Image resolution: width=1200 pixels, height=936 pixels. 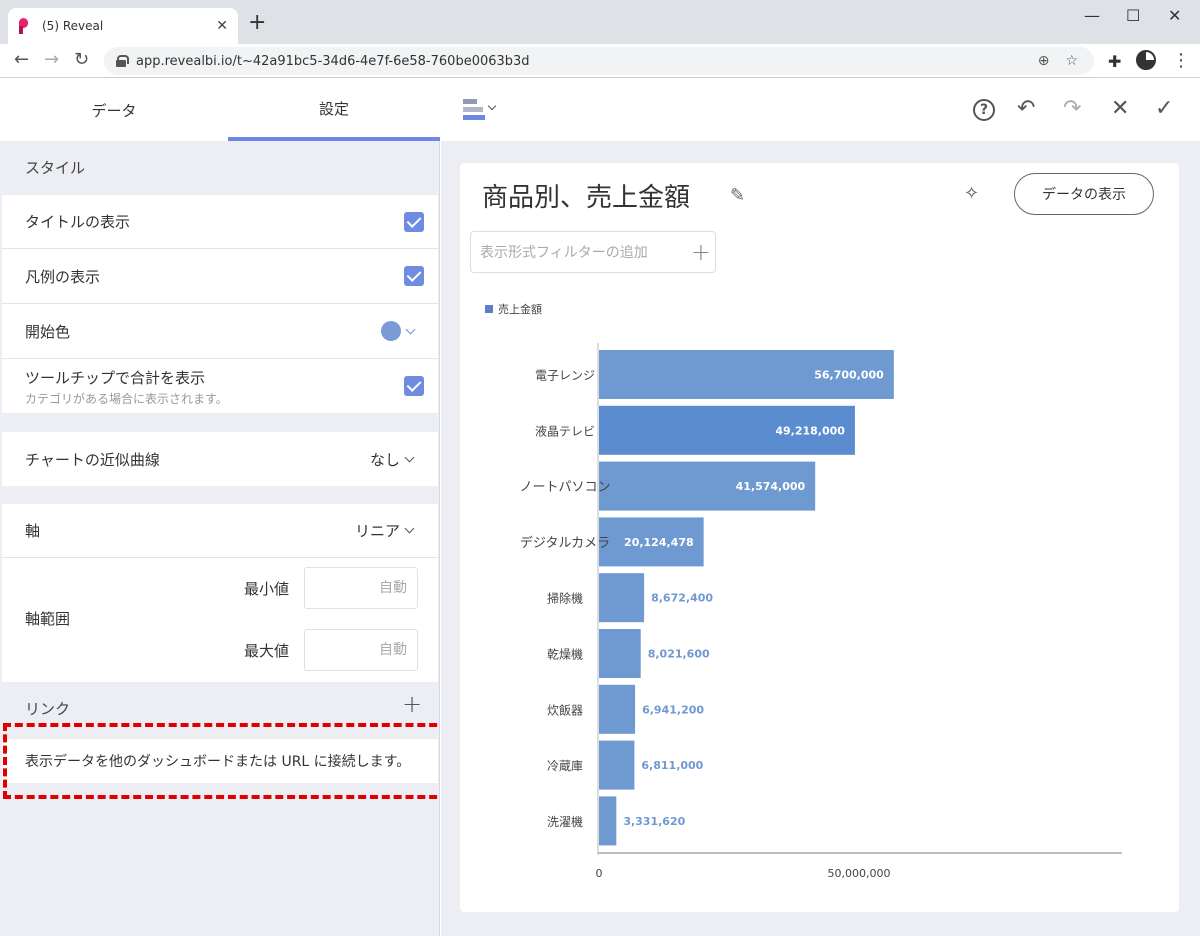 I want to click on category-label: ノートパソコン, so click(x=564, y=487).